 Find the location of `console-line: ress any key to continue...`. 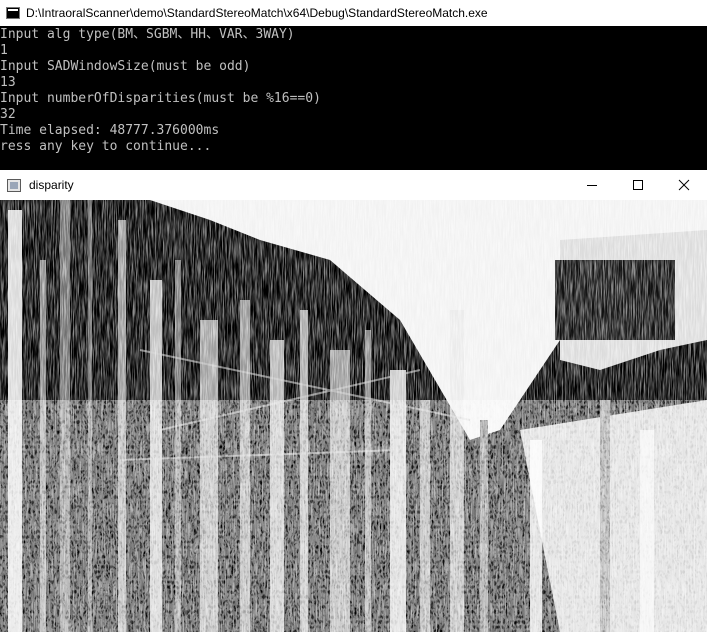

console-line: ress any key to continue... is located at coordinates (106, 146).